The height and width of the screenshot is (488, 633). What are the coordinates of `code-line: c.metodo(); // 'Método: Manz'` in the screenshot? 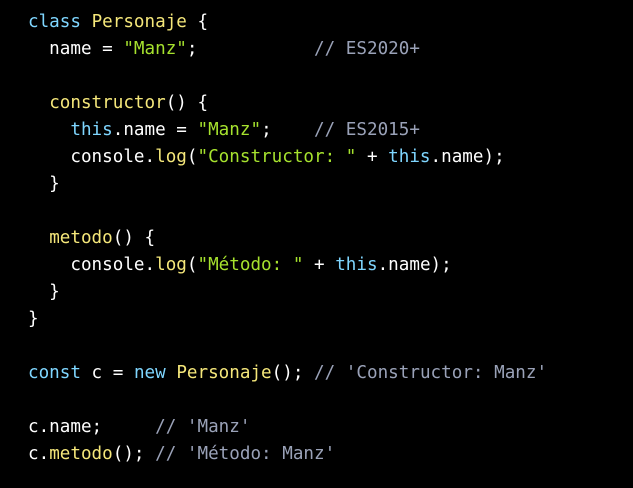 It's located at (330, 454).